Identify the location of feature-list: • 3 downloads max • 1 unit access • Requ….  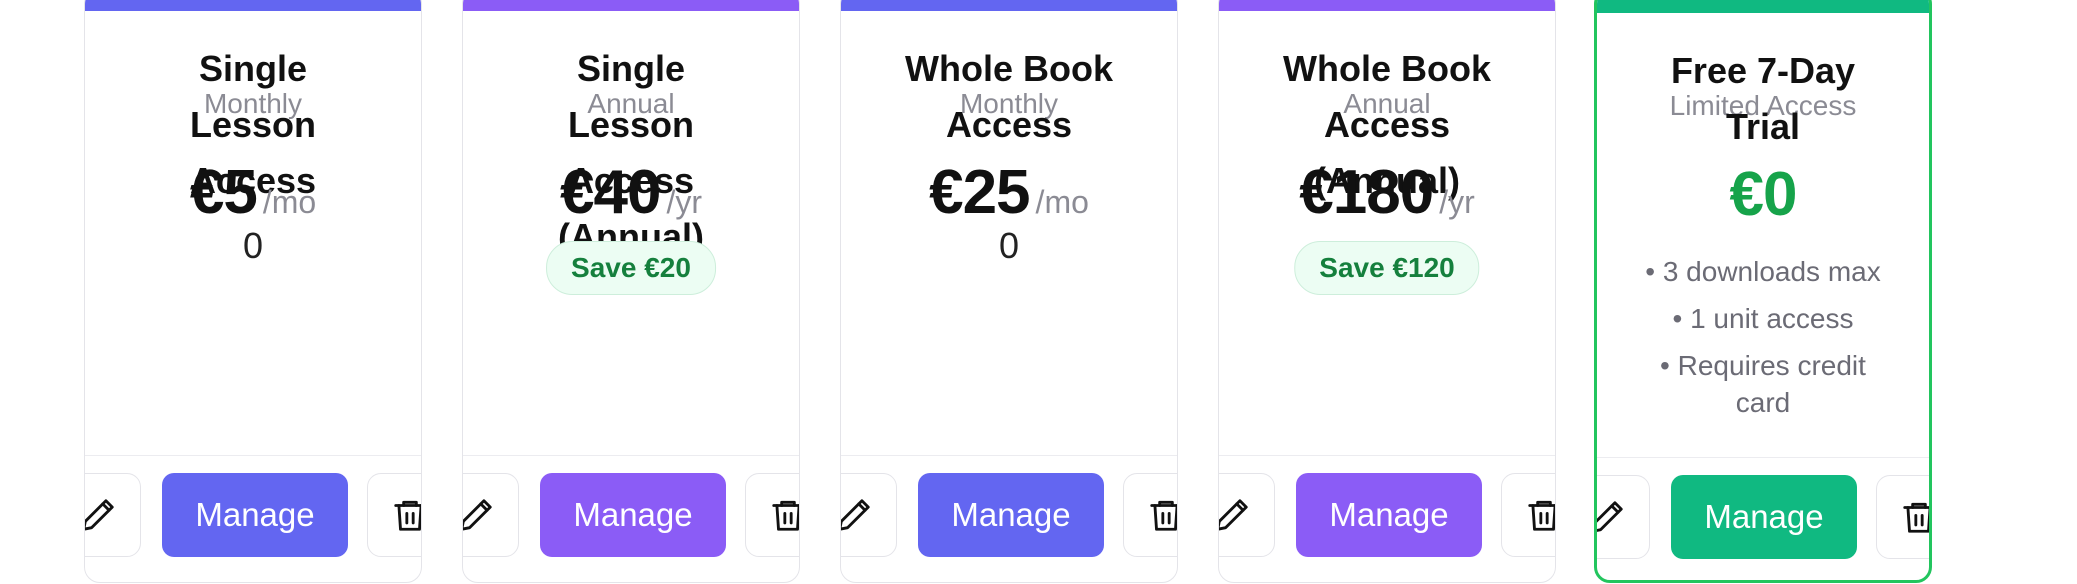
(1763, 342).